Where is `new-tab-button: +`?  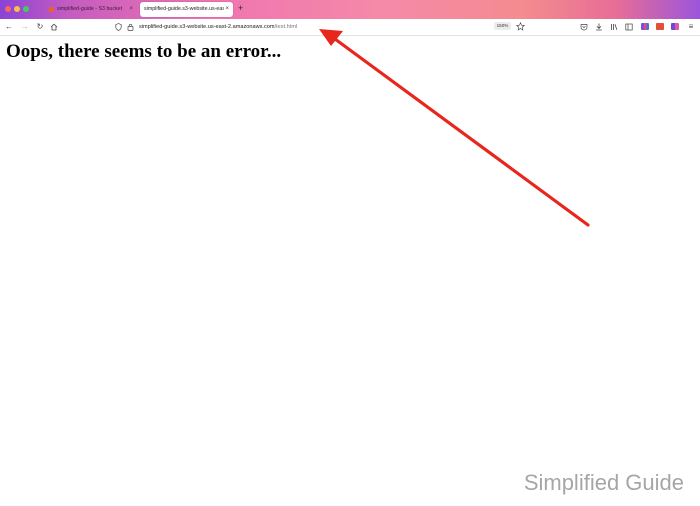
new-tab-button: + is located at coordinates (240, 8).